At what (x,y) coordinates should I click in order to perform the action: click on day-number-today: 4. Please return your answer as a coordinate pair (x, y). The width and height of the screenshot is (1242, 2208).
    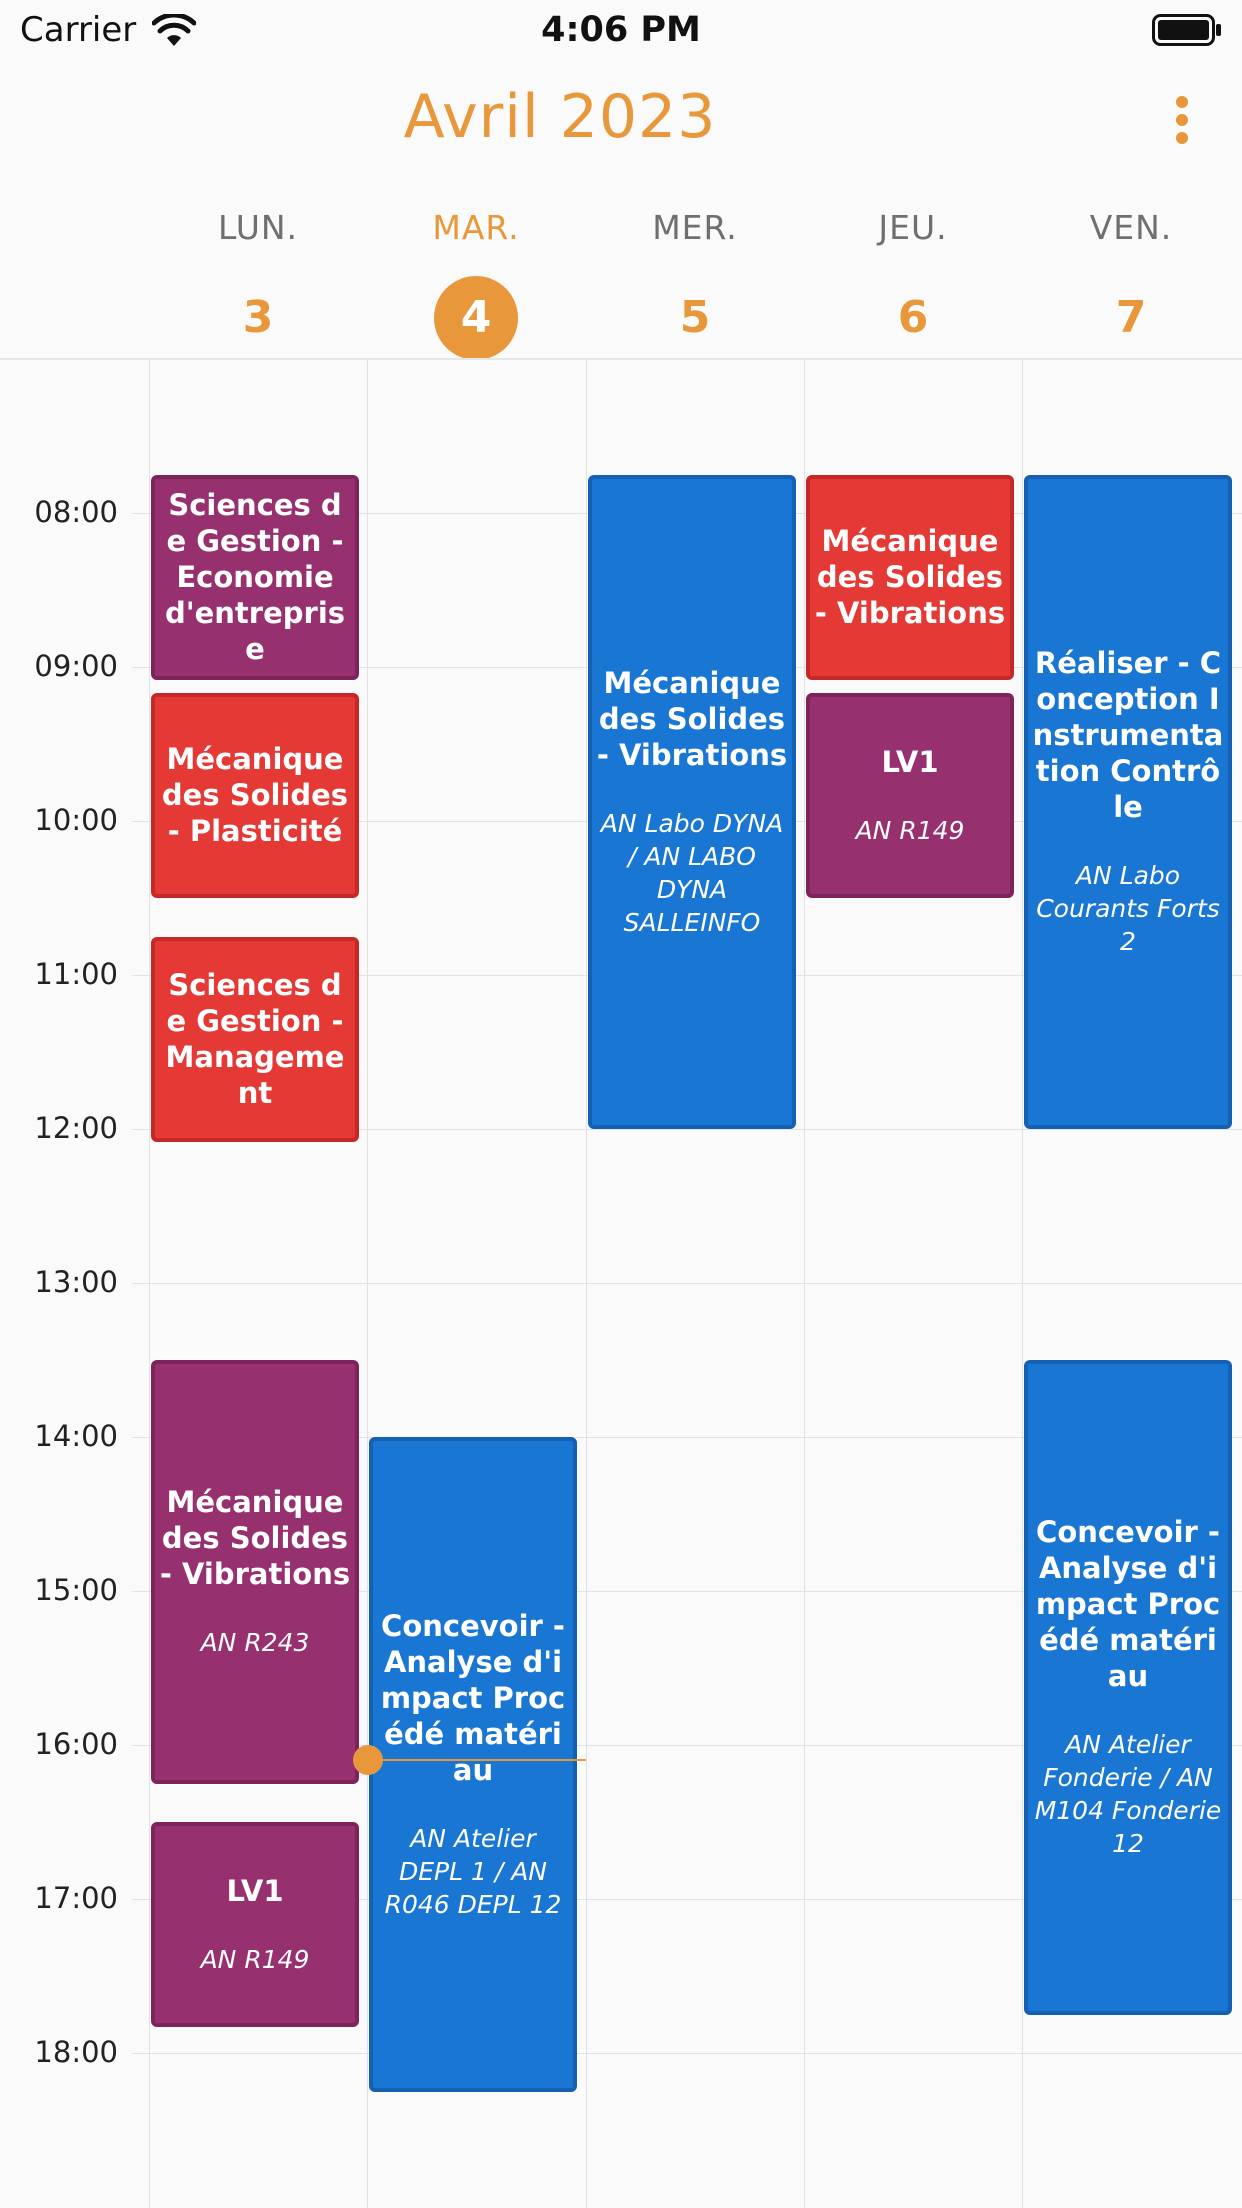
    Looking at the image, I should click on (476, 318).